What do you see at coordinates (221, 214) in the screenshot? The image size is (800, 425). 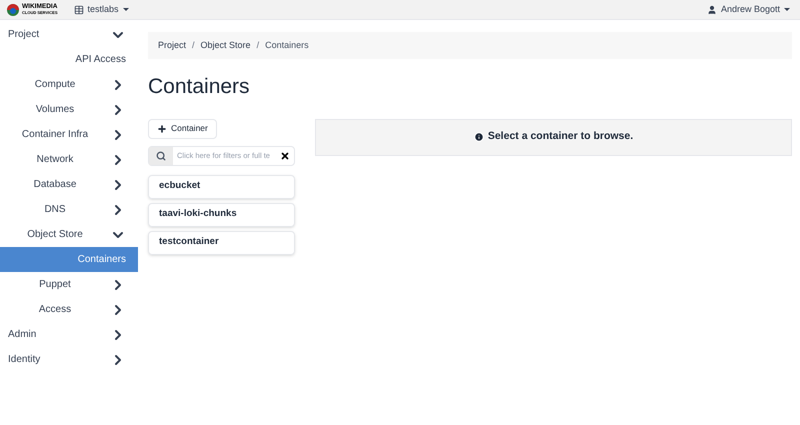 I see `container-item: taavi-loki-chunks` at bounding box center [221, 214].